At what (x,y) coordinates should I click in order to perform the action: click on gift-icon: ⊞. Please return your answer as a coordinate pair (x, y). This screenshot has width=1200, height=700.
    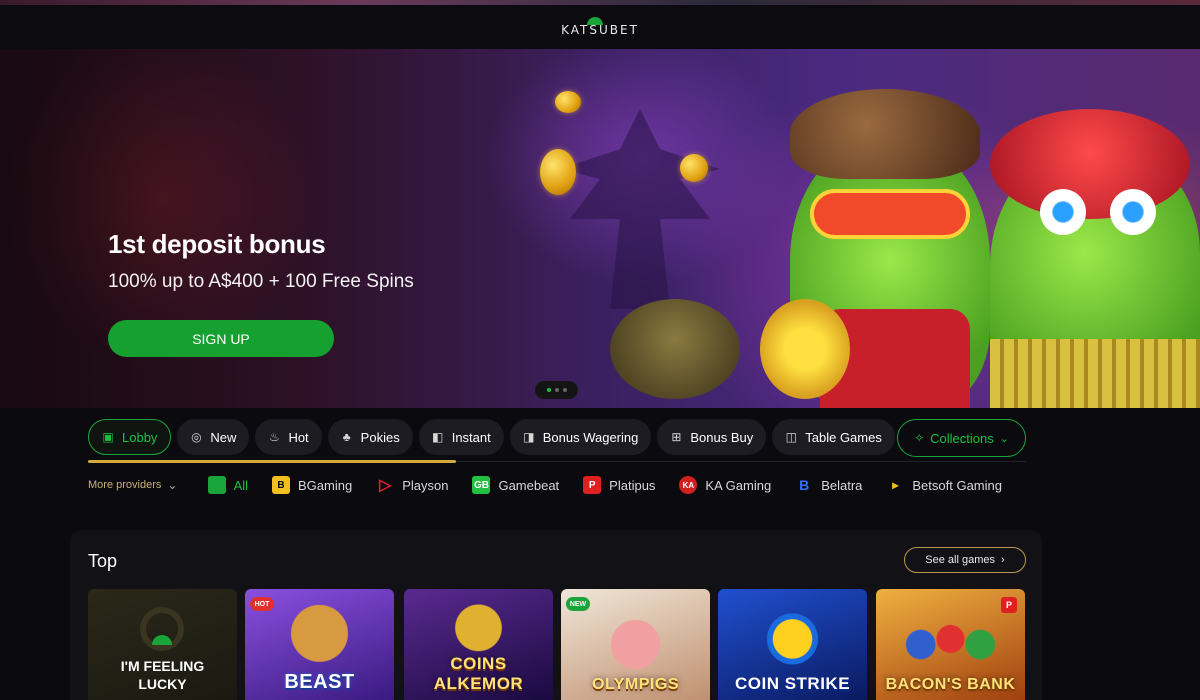
    Looking at the image, I should click on (676, 437).